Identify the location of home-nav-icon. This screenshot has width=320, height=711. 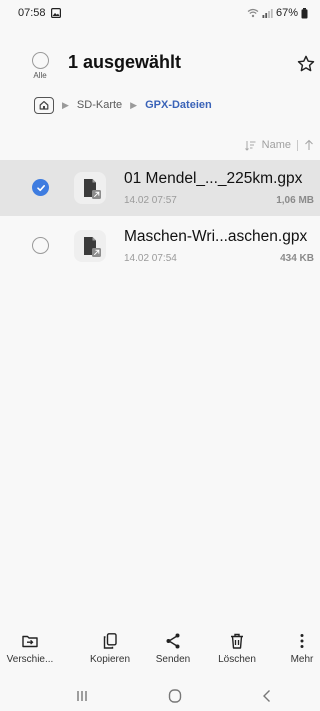
(175, 696).